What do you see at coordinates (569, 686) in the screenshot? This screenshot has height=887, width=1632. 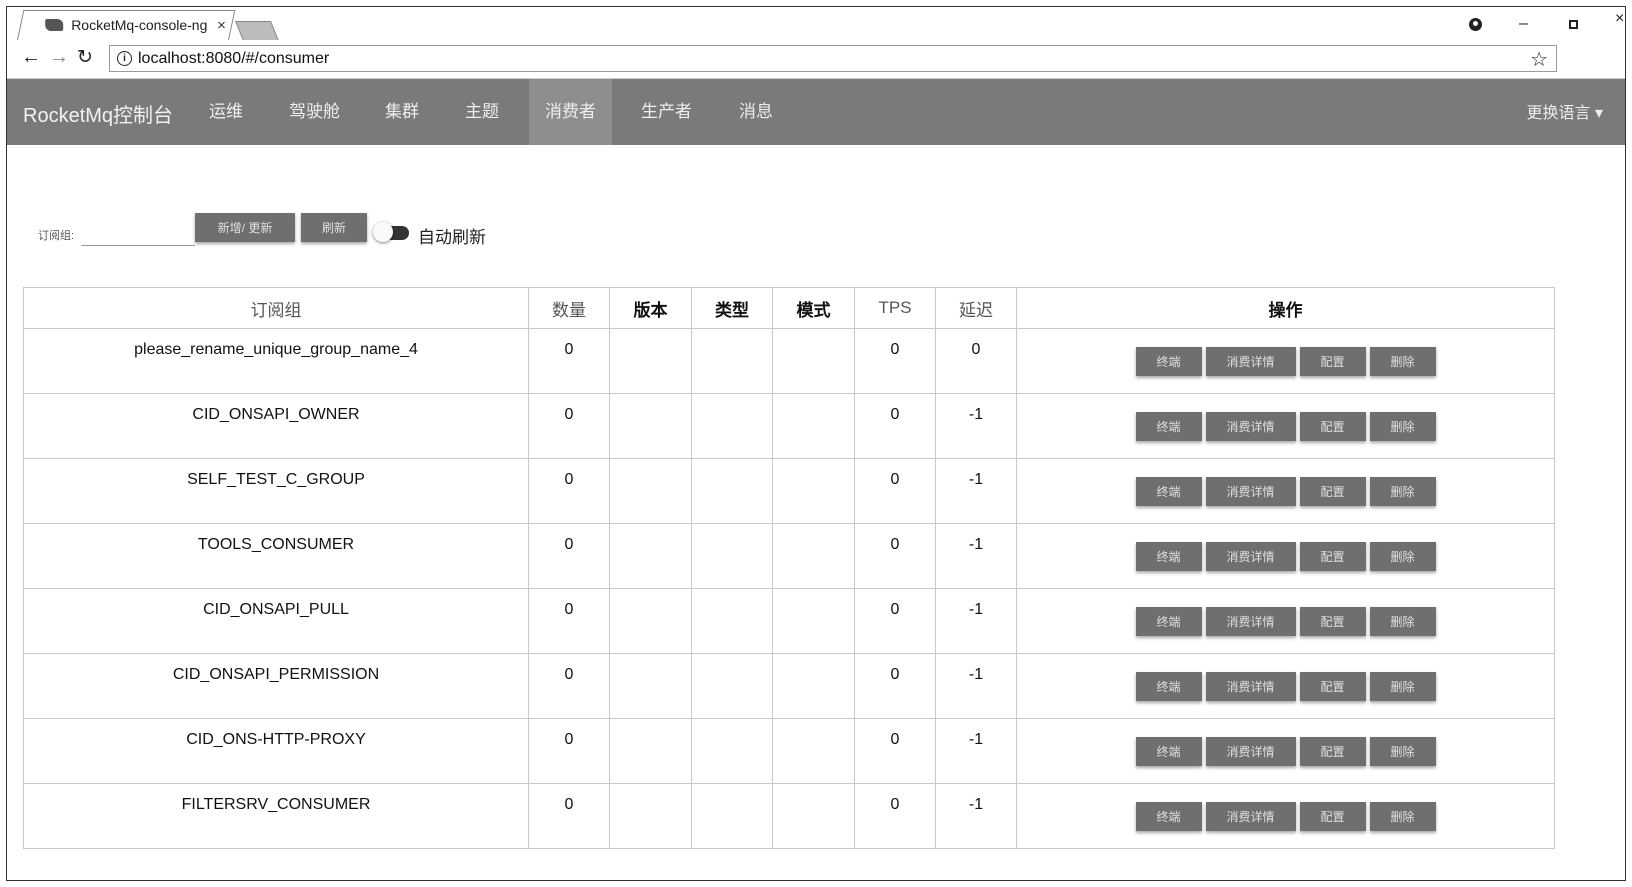 I see `cell-count: 0` at bounding box center [569, 686].